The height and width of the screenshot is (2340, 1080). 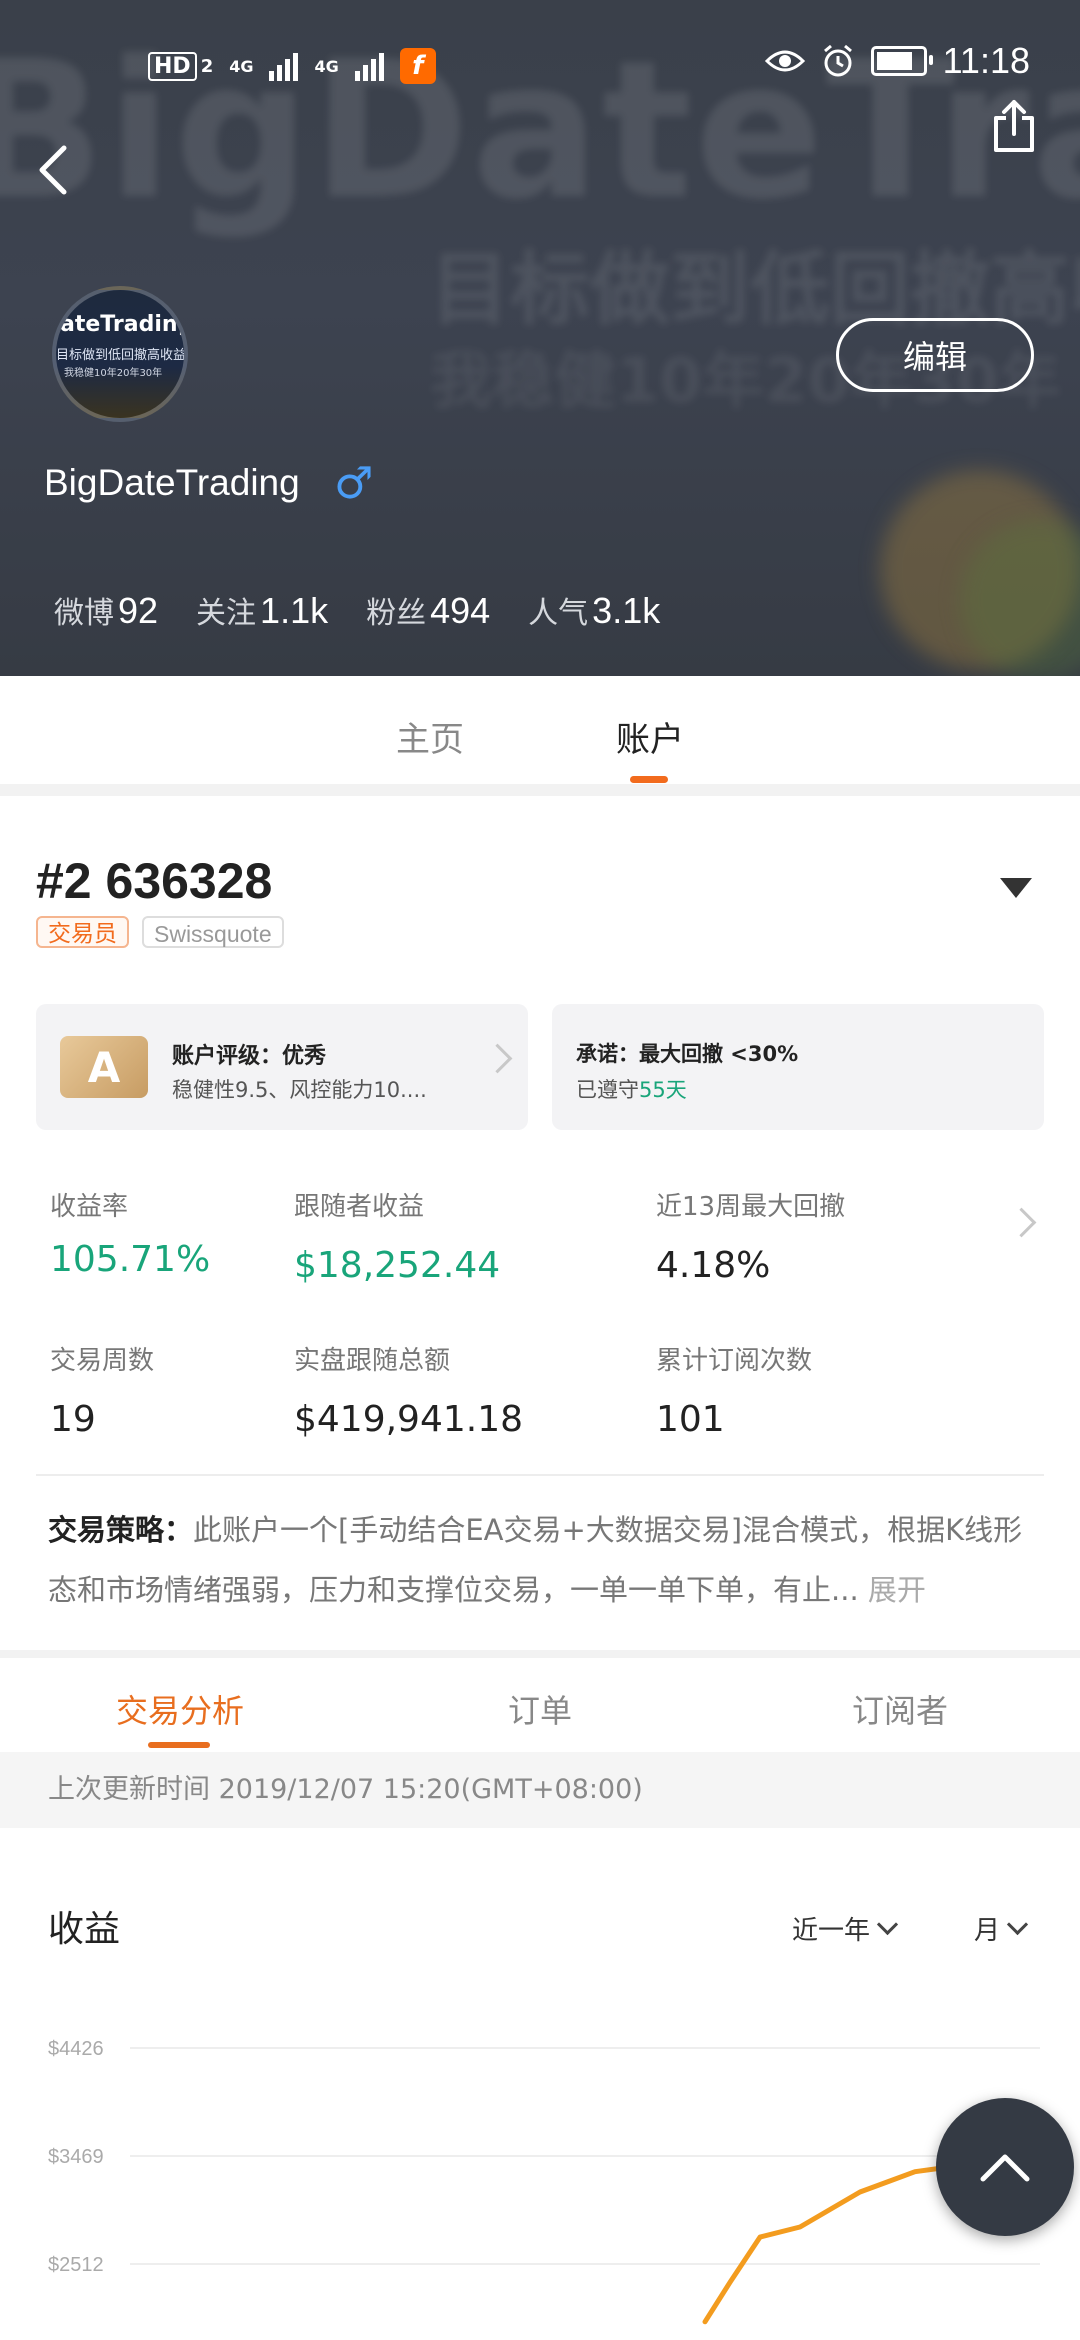 What do you see at coordinates (663, 1090) in the screenshot?
I see `promise-days: 55天` at bounding box center [663, 1090].